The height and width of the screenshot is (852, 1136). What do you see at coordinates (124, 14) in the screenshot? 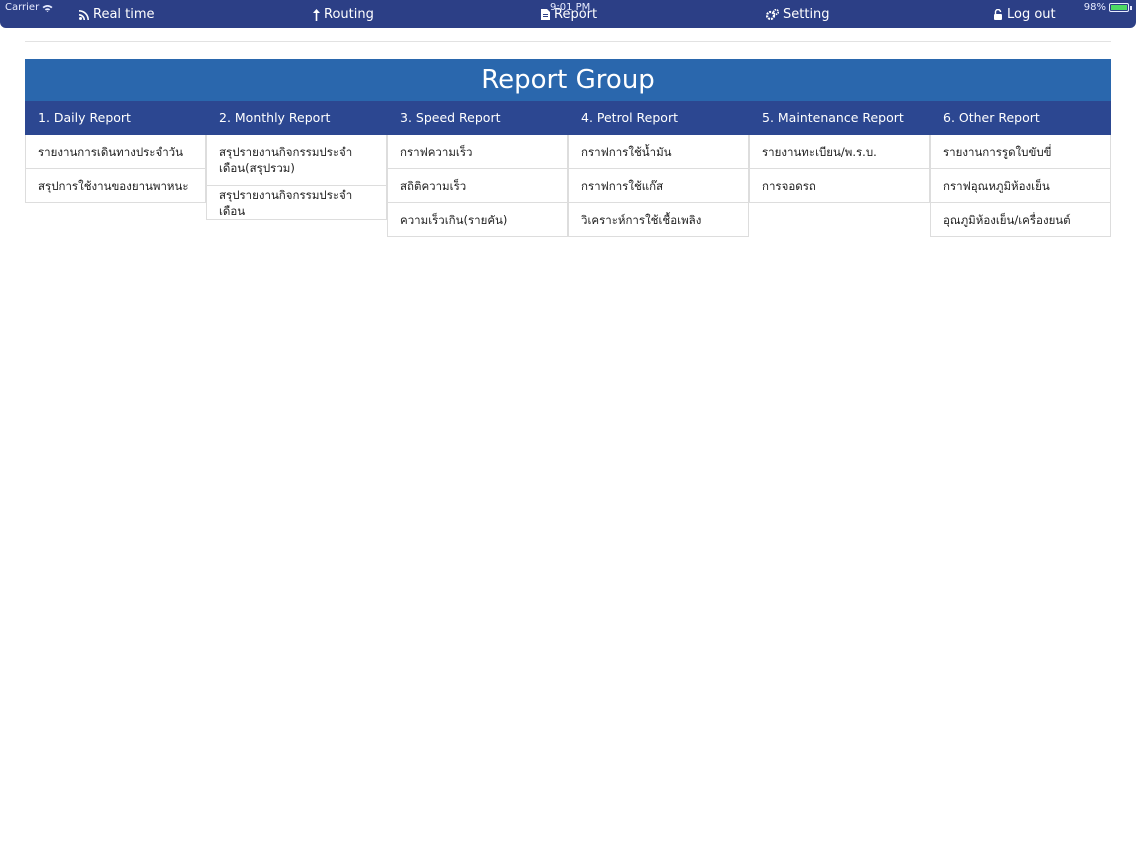
I see `nav-real-time-label: Real time` at bounding box center [124, 14].